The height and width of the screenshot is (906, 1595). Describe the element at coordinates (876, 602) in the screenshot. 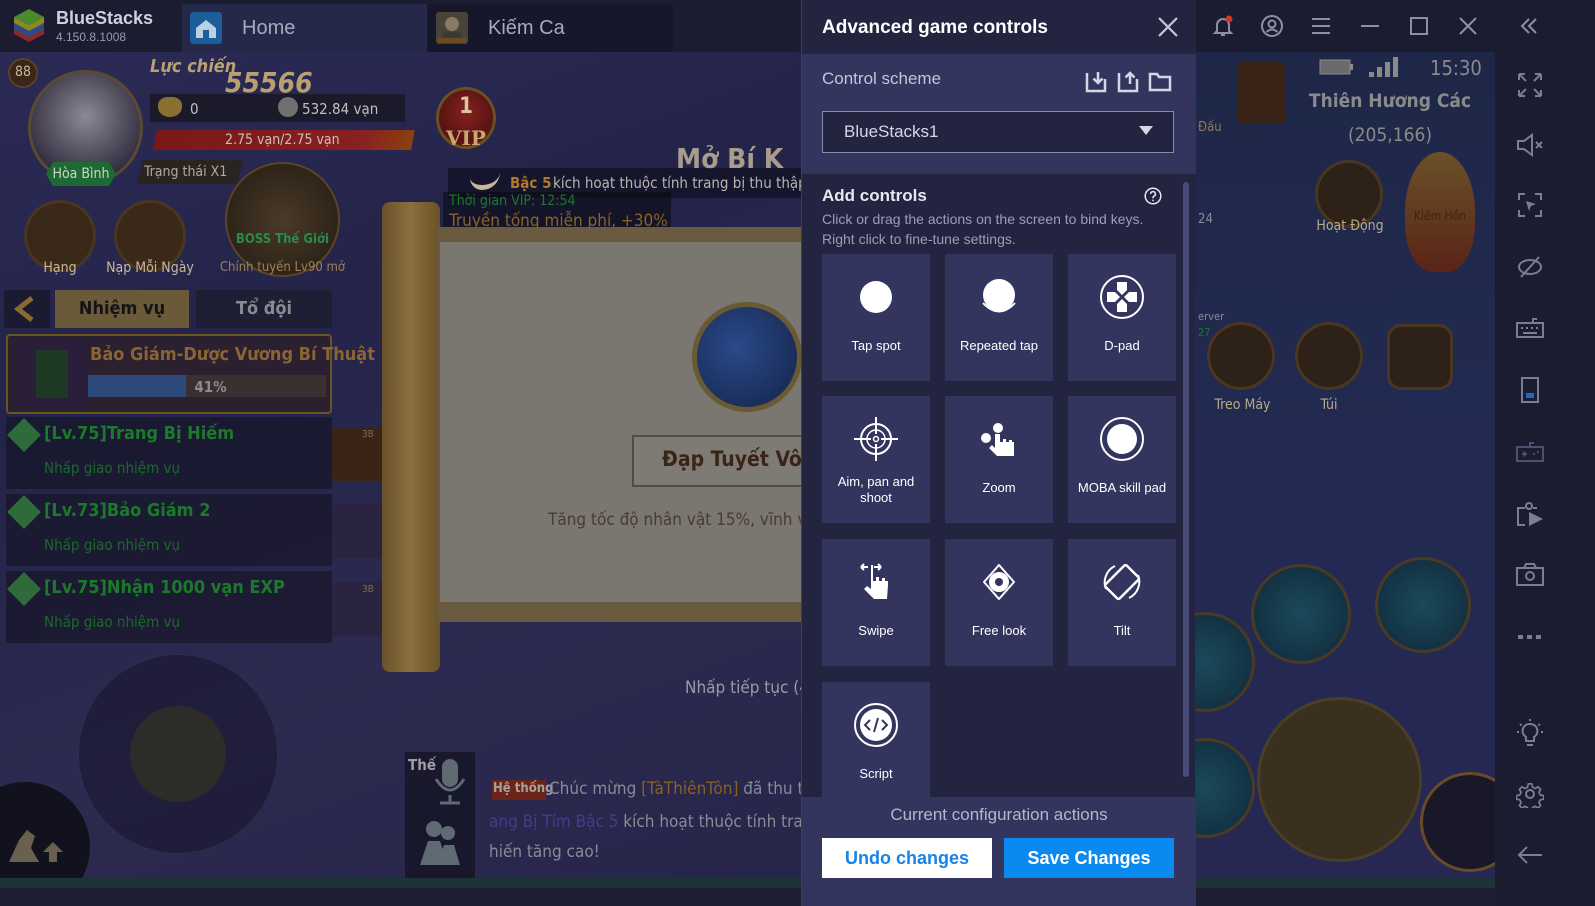

I see `control-swipe: Swipe` at that location.